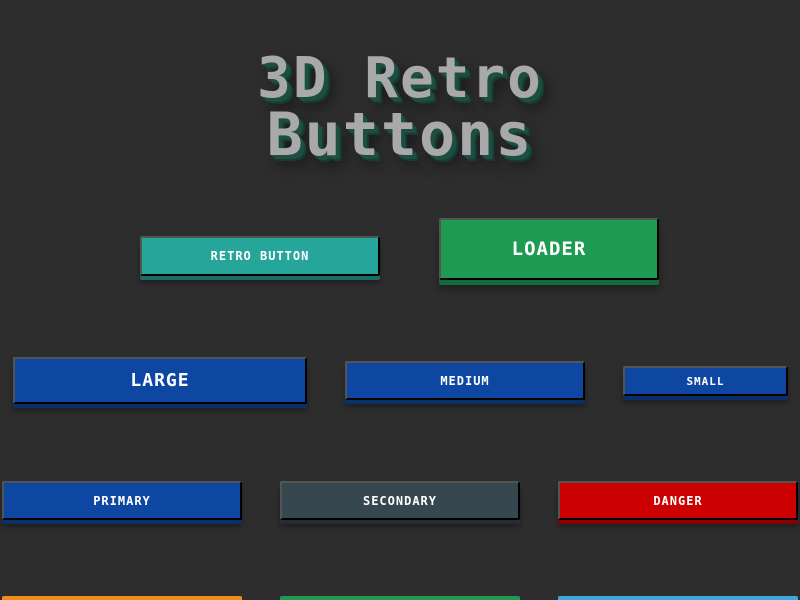 Image resolution: width=800 pixels, height=600 pixels. I want to click on medium-button: Medium, so click(465, 380).